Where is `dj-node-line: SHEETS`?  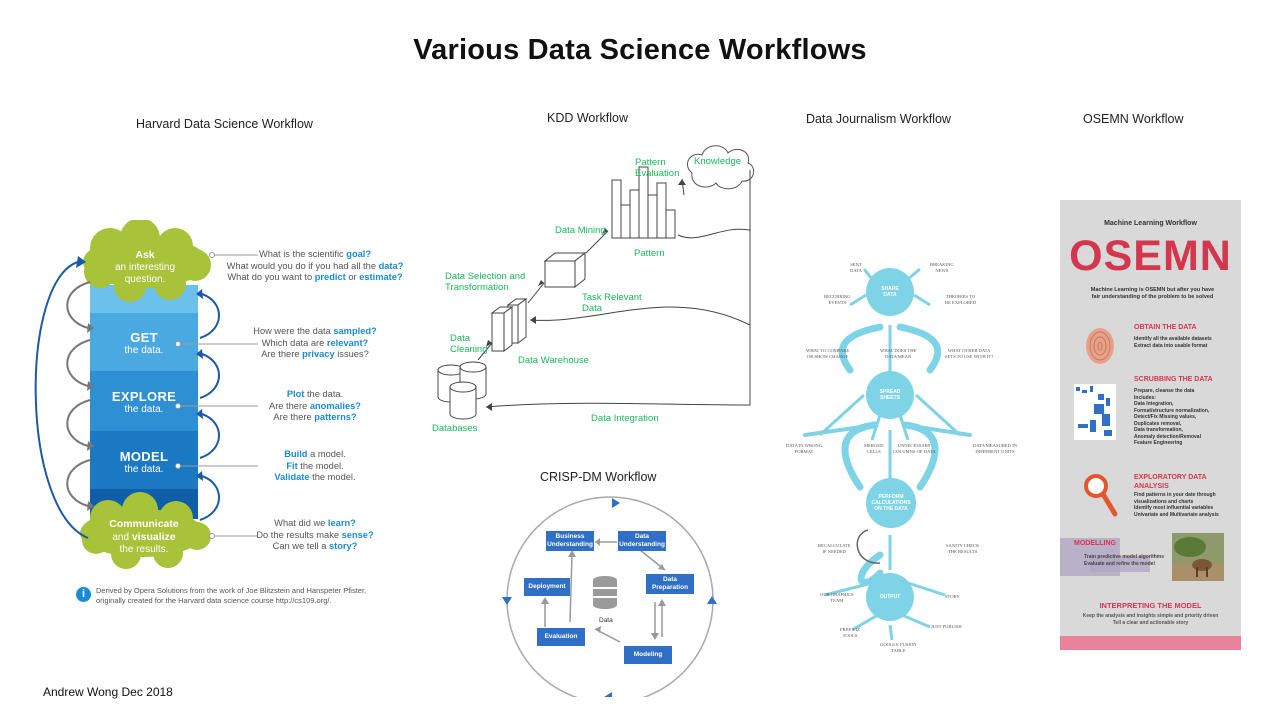 dj-node-line: SHEETS is located at coordinates (889, 398).